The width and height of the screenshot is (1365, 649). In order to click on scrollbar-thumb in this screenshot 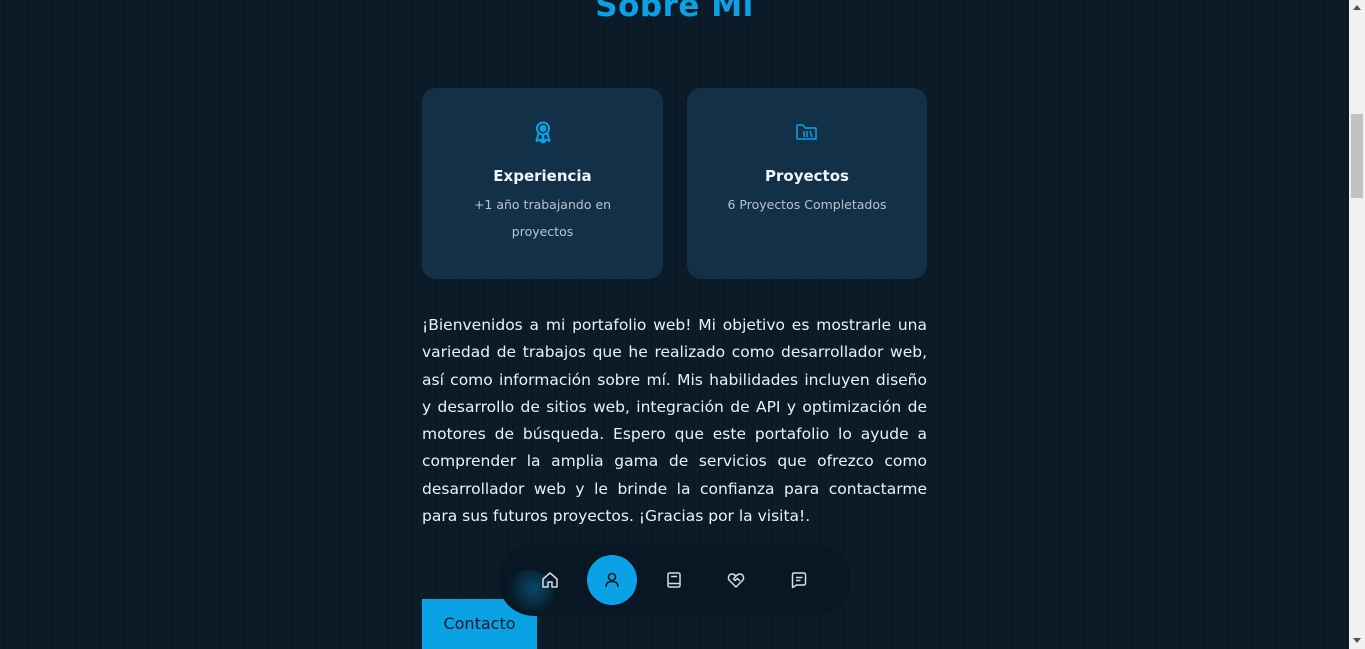, I will do `click(1357, 156)`.